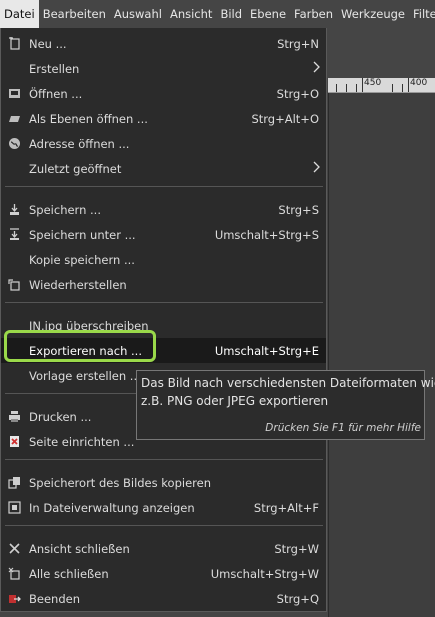 The width and height of the screenshot is (435, 617). Describe the element at coordinates (163, 43) in the screenshot. I see `menu-item-neu: Neu ... Strg+N` at that location.